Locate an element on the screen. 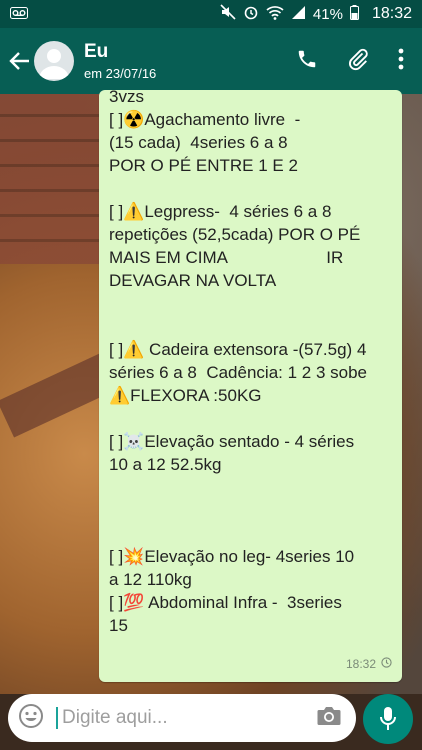 The width and height of the screenshot is (422, 750). message-line: [ ]💯 Abdominal Infra - 3series is located at coordinates (225, 602).